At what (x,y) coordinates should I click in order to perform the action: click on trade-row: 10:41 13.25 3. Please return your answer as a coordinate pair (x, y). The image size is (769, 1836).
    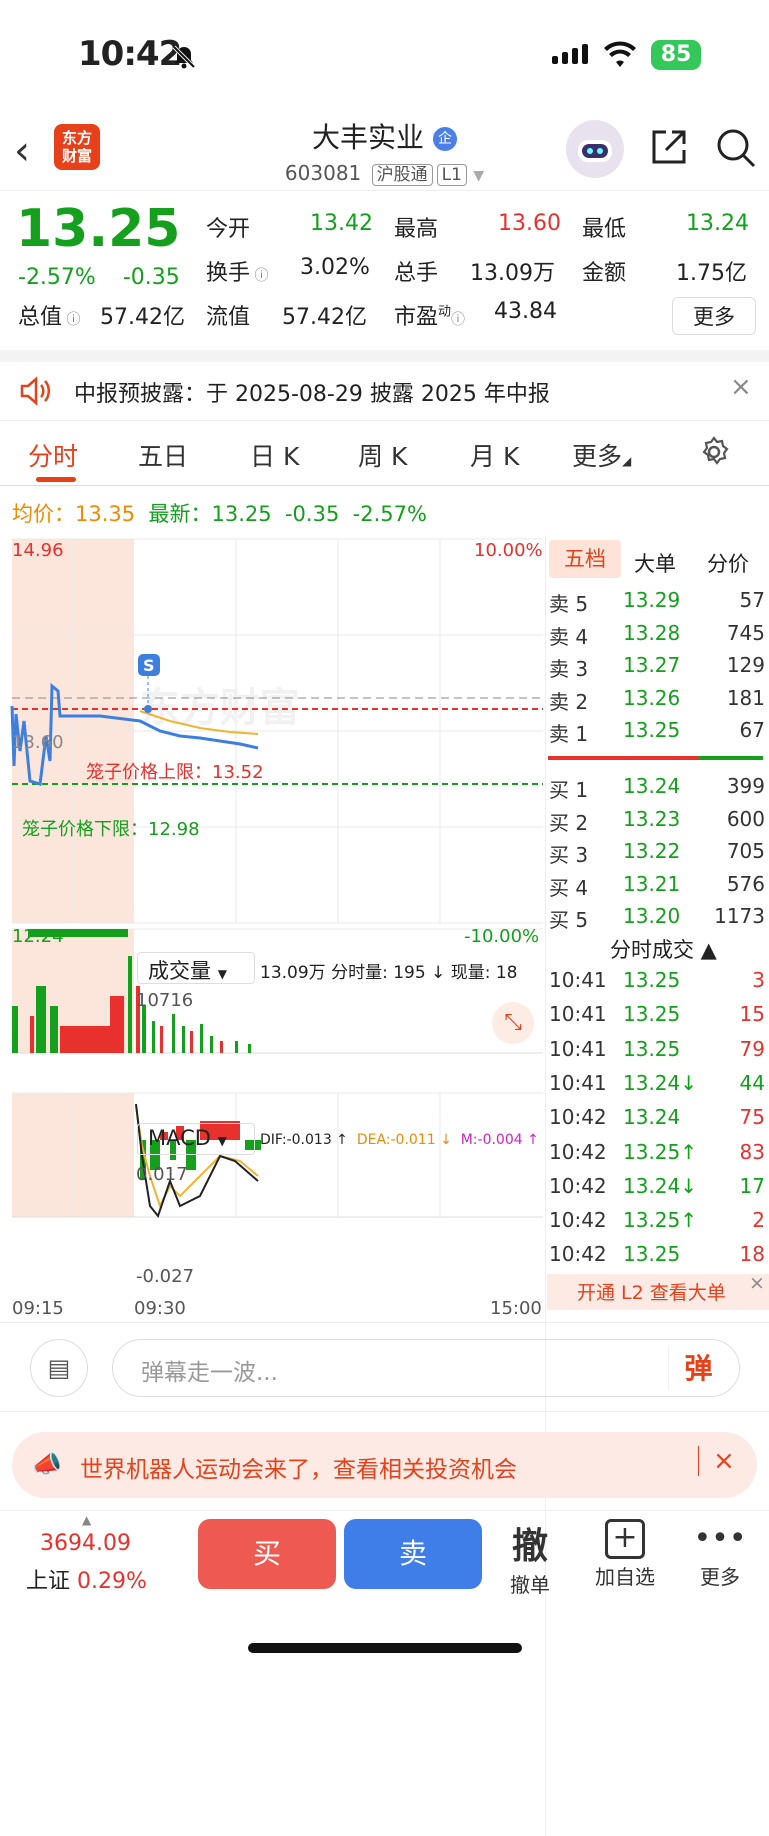
    Looking at the image, I should click on (659, 980).